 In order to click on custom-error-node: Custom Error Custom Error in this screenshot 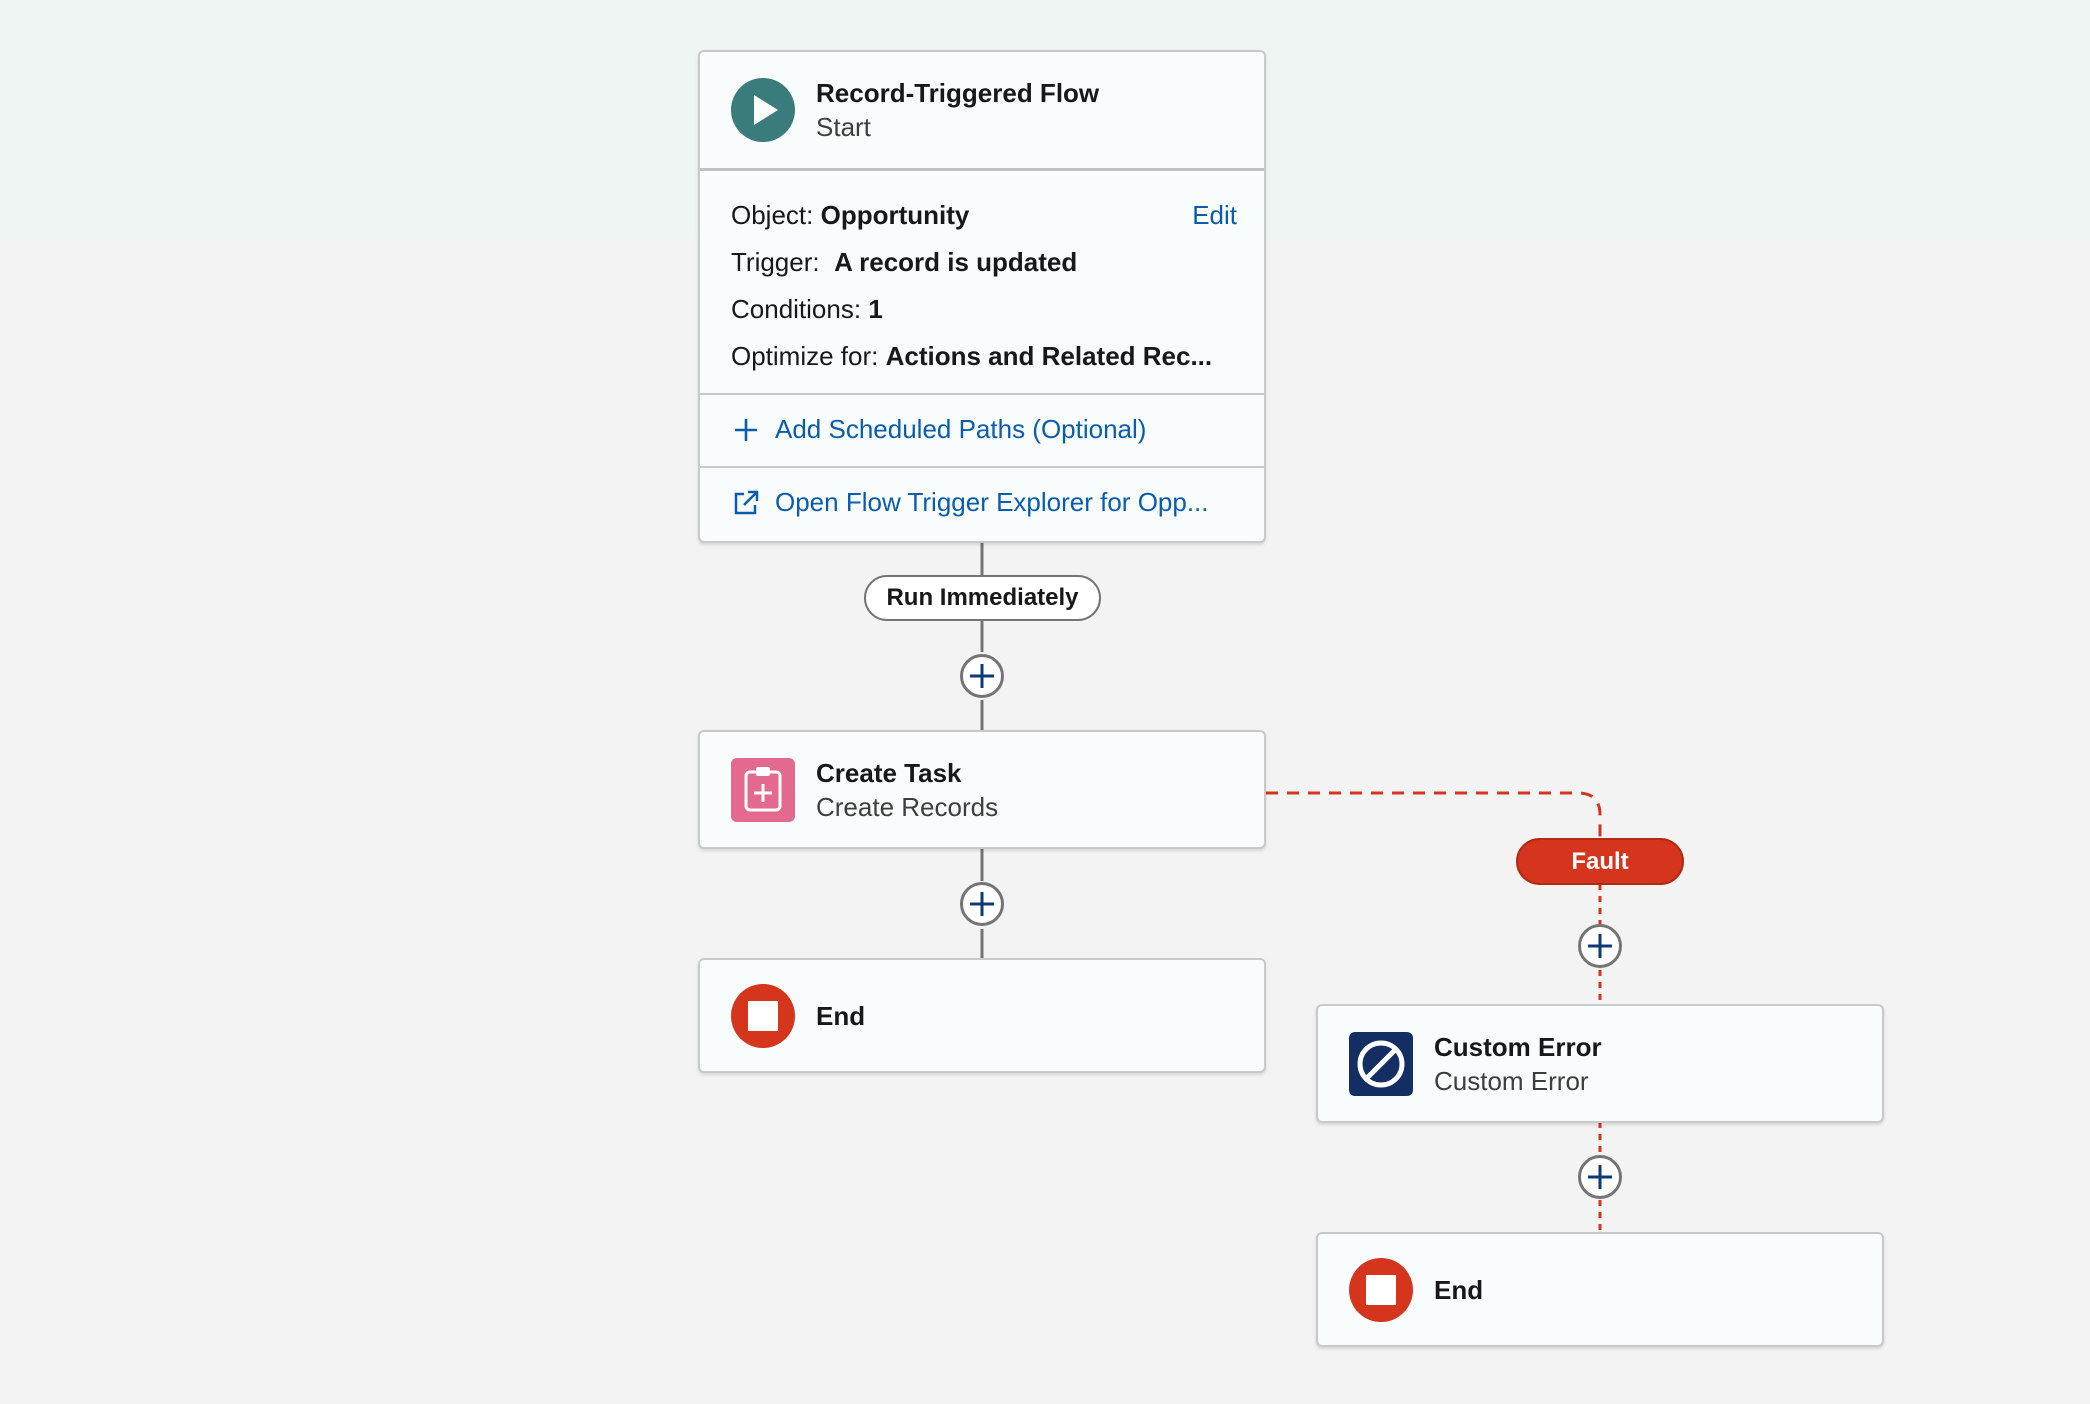, I will do `click(1600, 1063)`.